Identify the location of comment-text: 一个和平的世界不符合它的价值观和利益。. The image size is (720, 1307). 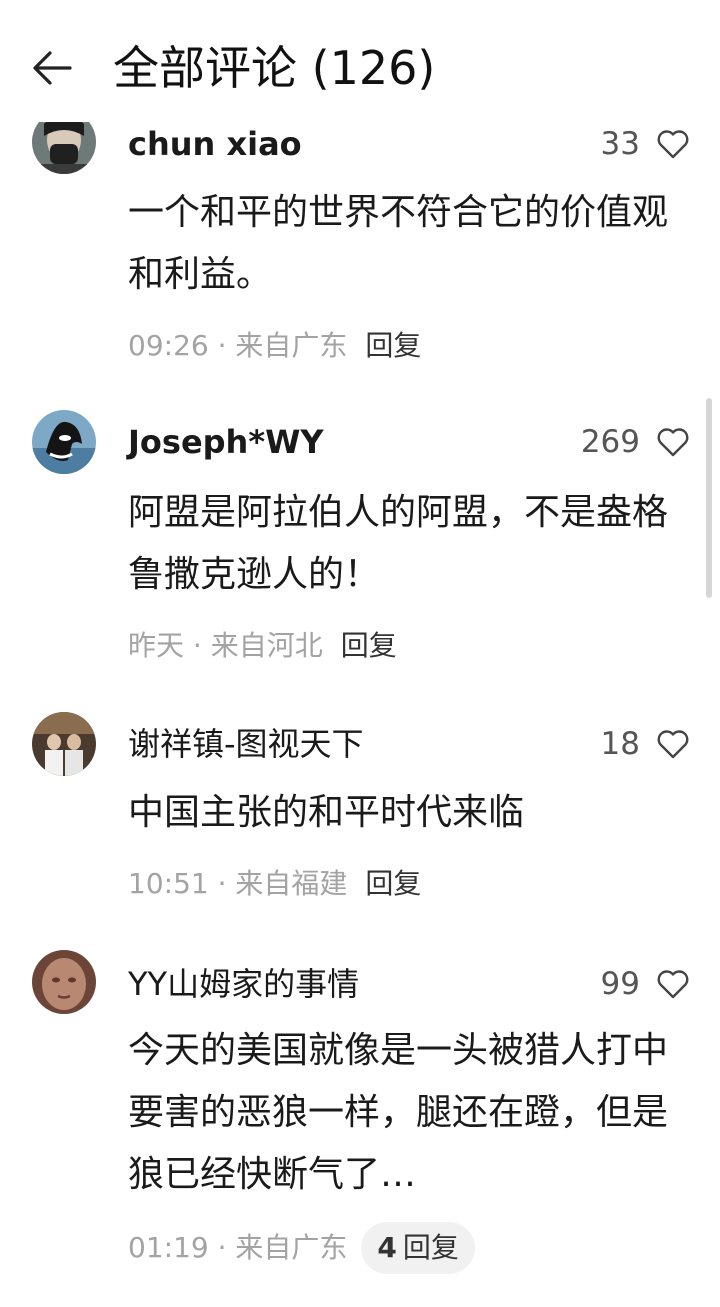
(398, 243).